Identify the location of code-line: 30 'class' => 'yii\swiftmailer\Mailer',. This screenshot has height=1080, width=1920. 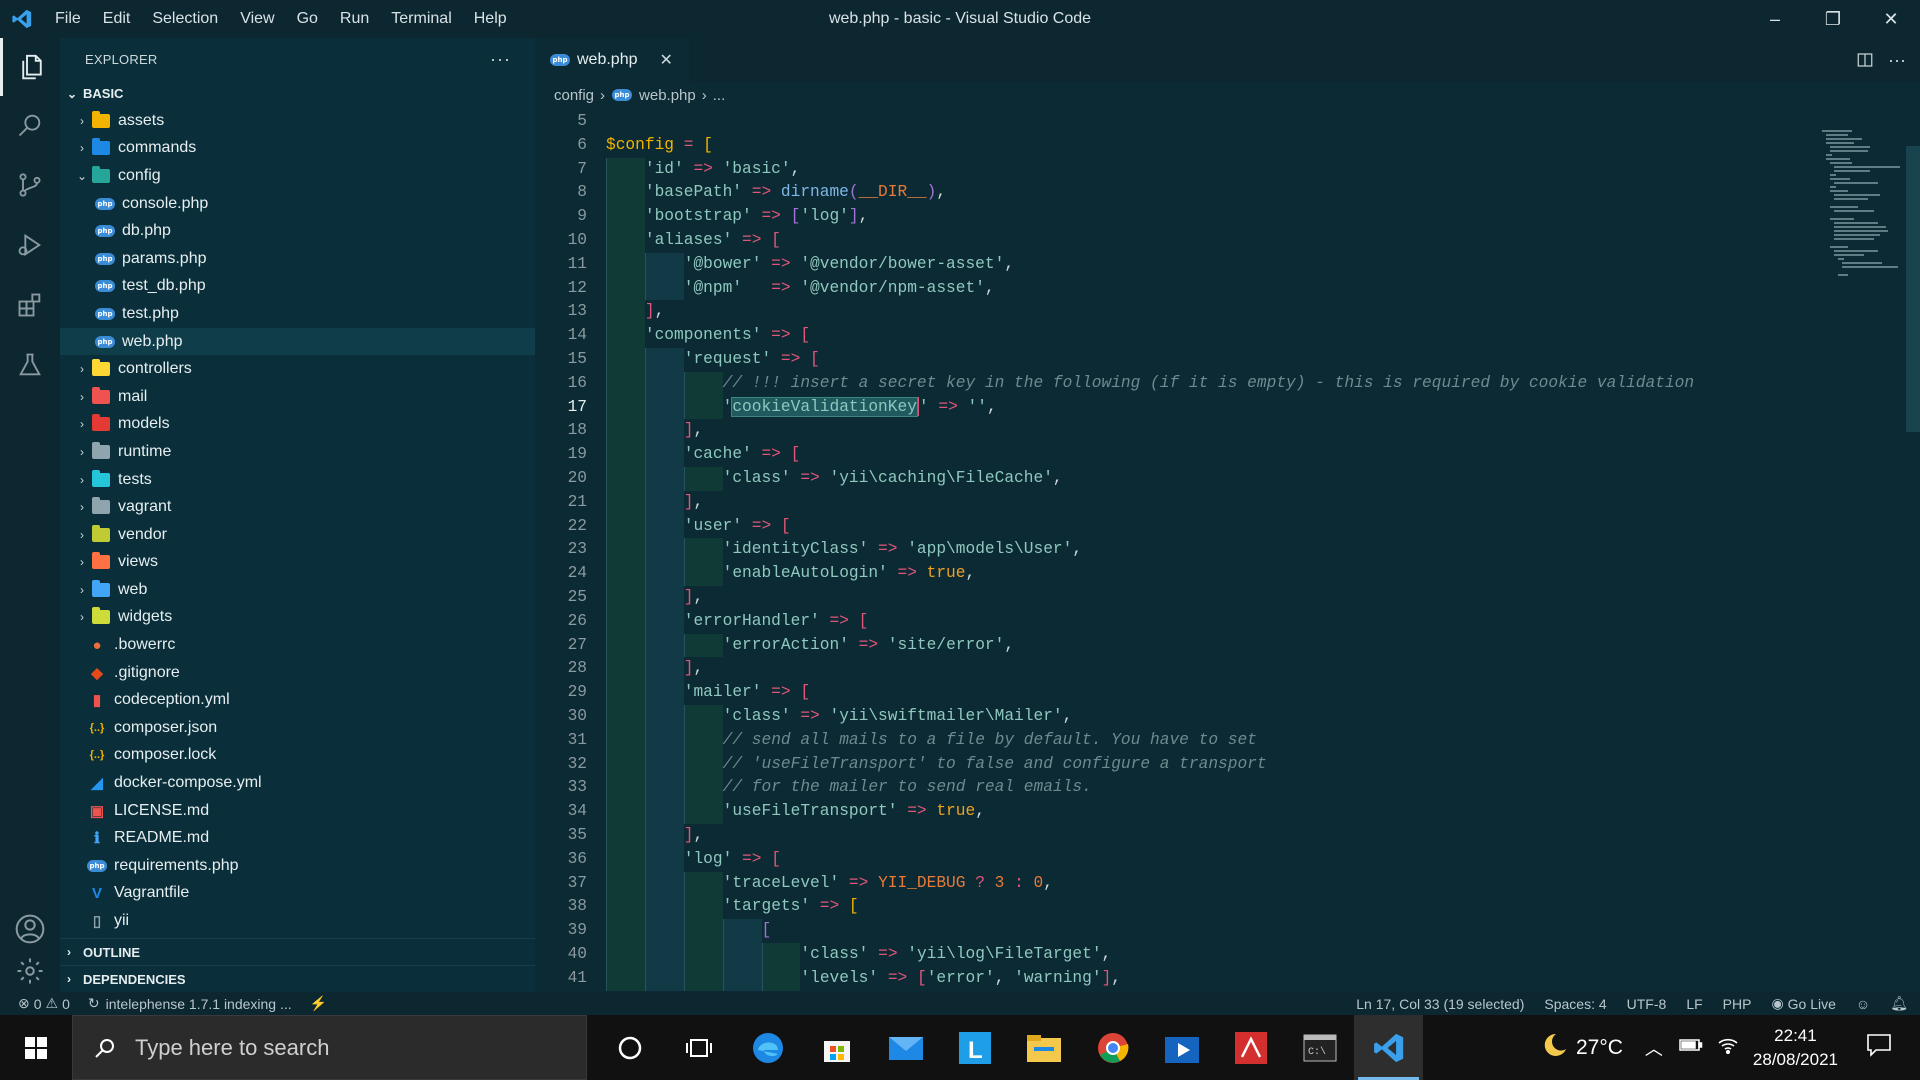
(1160, 717).